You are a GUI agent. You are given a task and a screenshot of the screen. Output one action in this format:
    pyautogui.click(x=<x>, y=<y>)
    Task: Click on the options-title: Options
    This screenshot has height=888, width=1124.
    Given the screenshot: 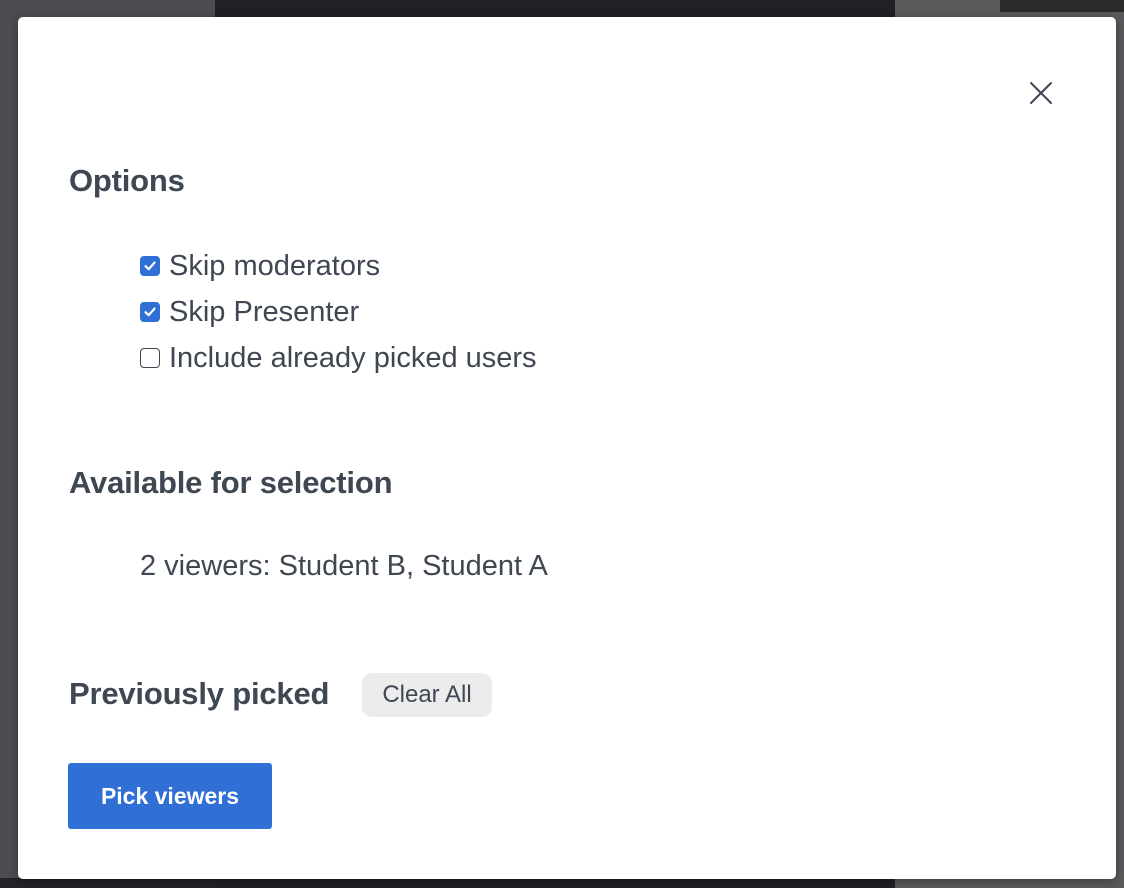 What is the action you would take?
    pyautogui.click(x=127, y=180)
    